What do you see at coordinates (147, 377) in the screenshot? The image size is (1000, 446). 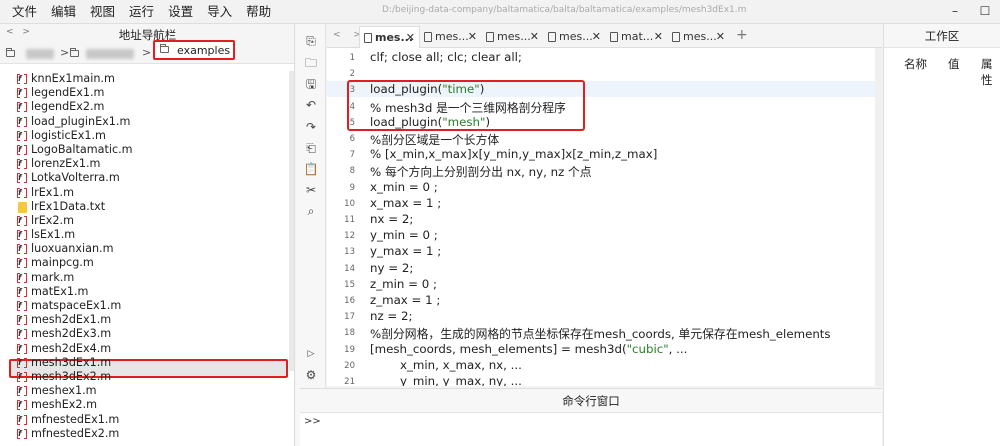 I see `file-list-item: f mesh3dEx2.m` at bounding box center [147, 377].